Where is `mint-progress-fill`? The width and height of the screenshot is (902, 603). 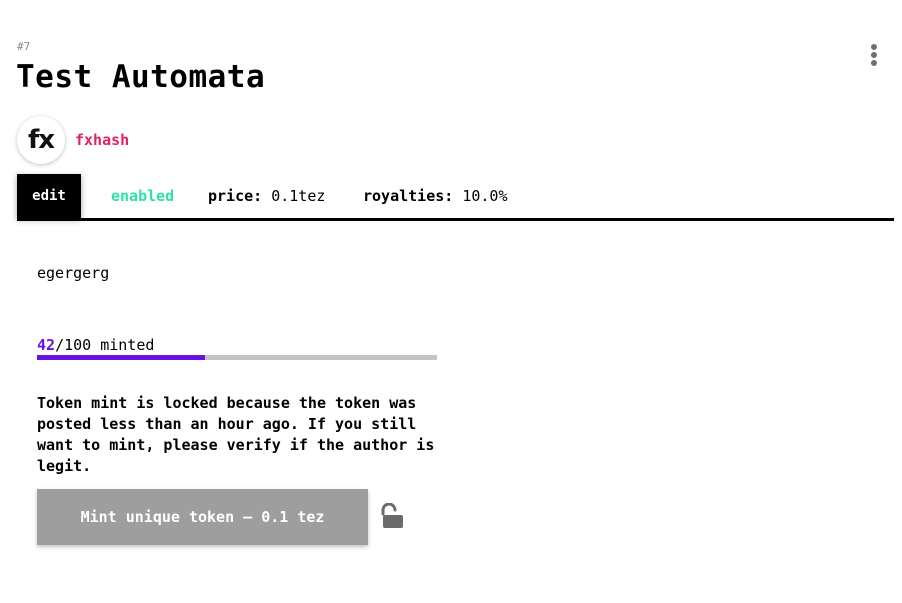
mint-progress-fill is located at coordinates (121, 357).